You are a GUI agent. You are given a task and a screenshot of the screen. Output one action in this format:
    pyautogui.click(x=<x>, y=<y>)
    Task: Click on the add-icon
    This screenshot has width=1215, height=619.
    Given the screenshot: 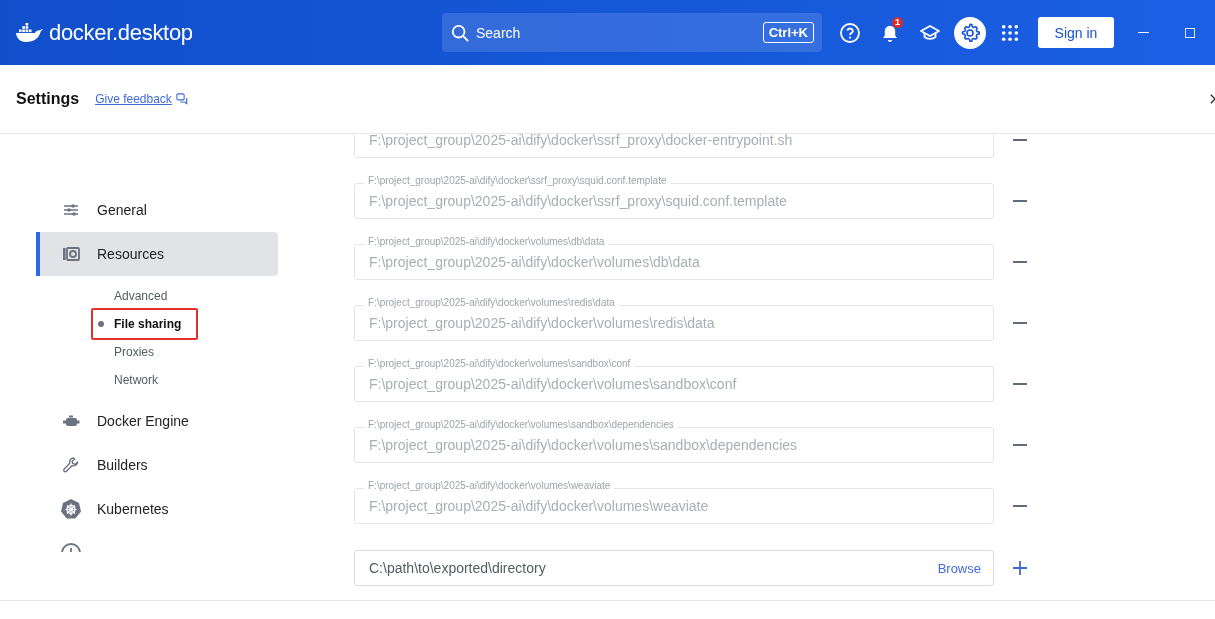 What is the action you would take?
    pyautogui.click(x=1020, y=568)
    